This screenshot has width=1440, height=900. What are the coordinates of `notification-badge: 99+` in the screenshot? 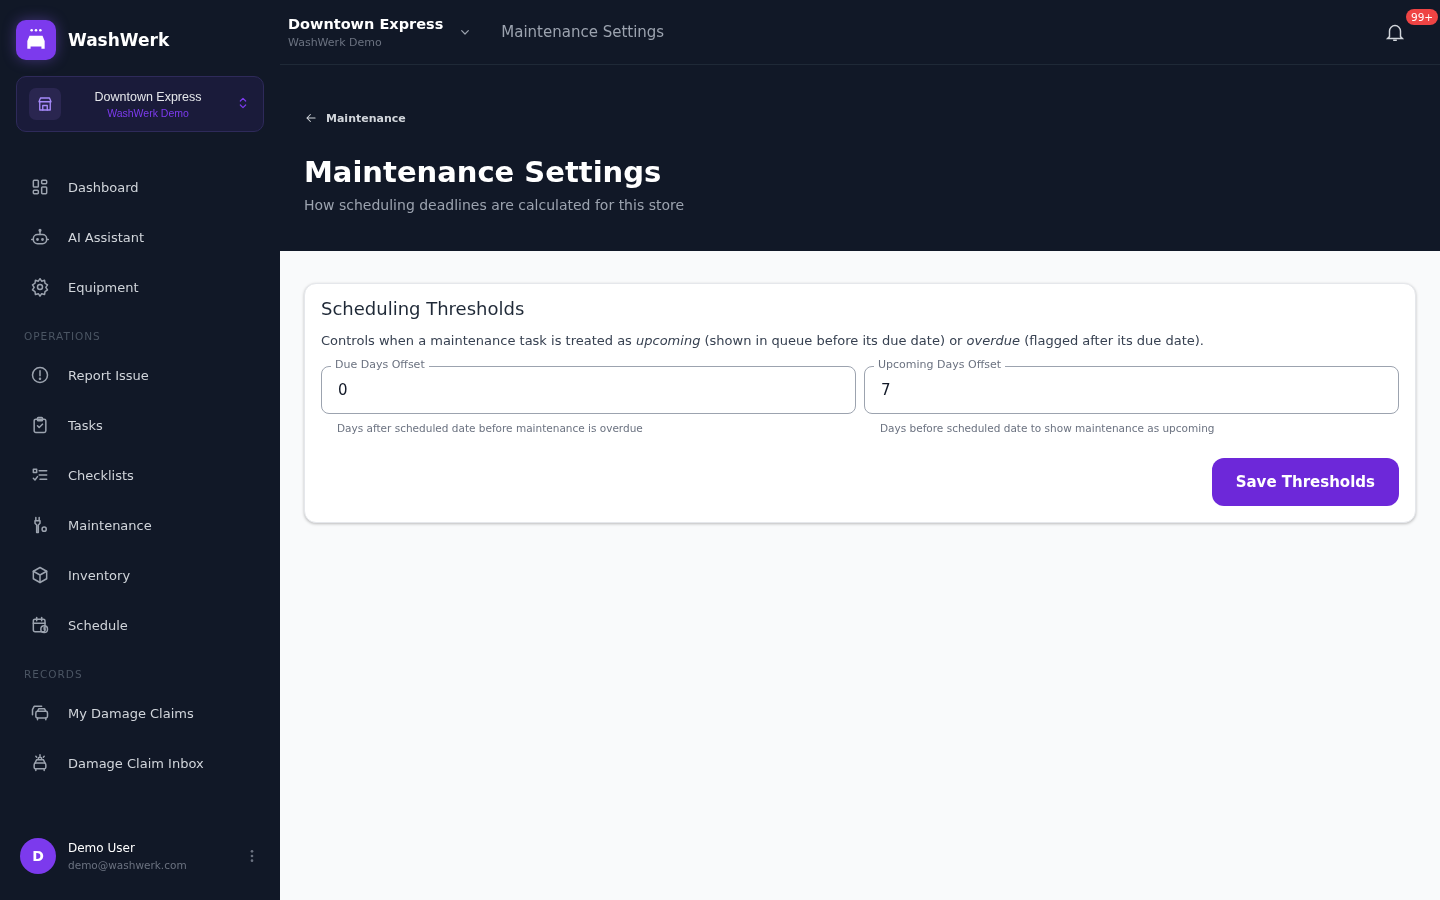 It's located at (1422, 17).